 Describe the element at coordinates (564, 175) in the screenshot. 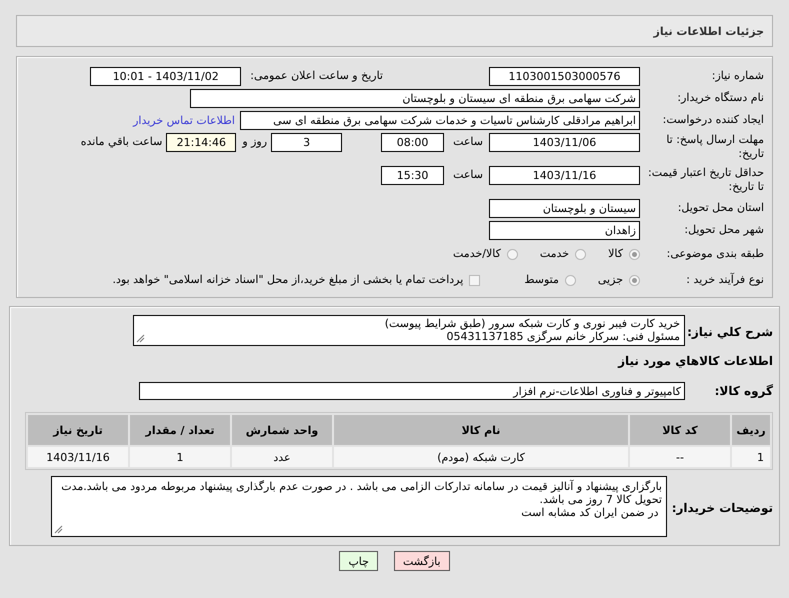

I see `date-field: 1403/11/16` at that location.